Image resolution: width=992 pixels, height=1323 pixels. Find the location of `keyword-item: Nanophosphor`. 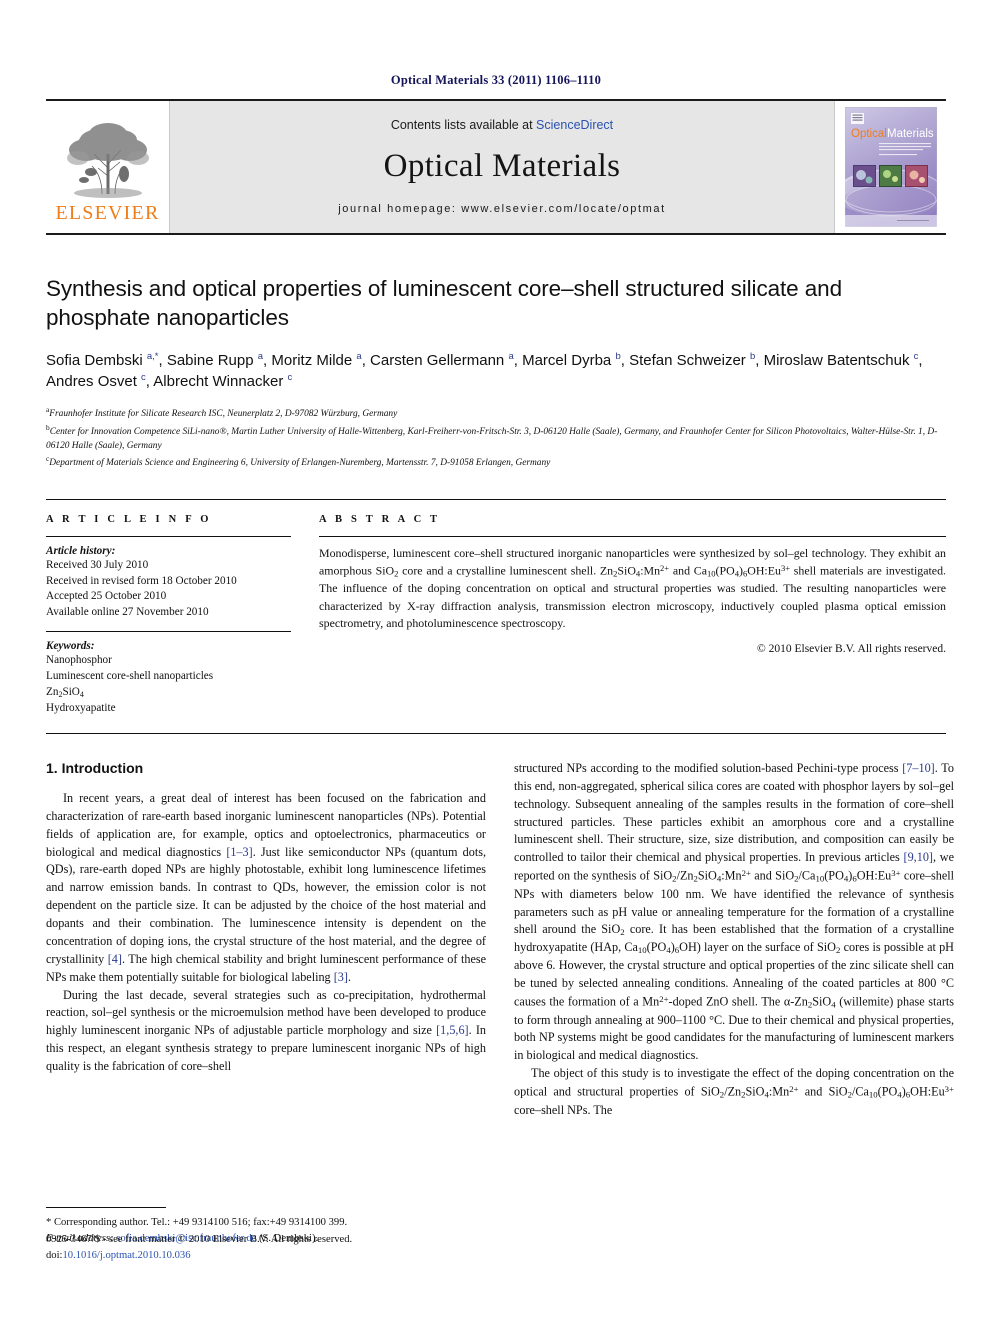

keyword-item: Nanophosphor is located at coordinates (79, 660).